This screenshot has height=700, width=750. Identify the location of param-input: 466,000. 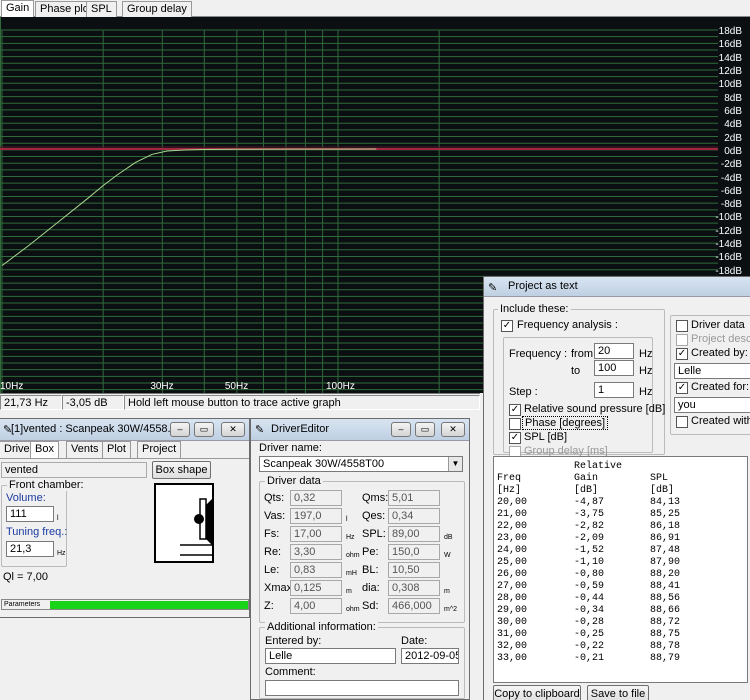
(414, 606).